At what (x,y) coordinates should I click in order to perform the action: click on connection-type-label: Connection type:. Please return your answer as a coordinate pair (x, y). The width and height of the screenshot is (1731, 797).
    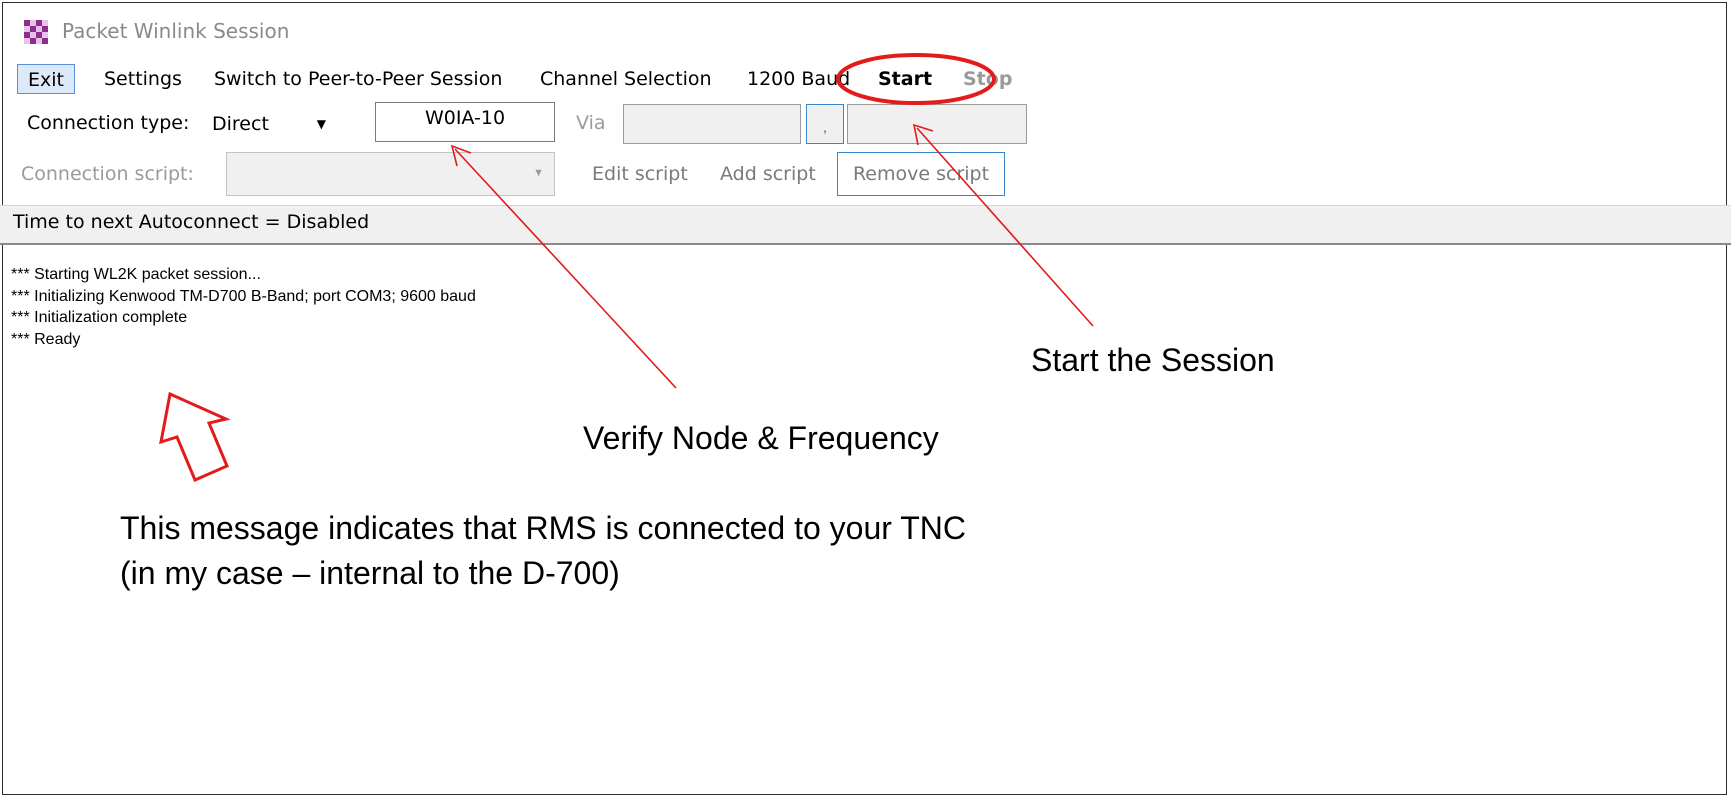
    Looking at the image, I should click on (108, 123).